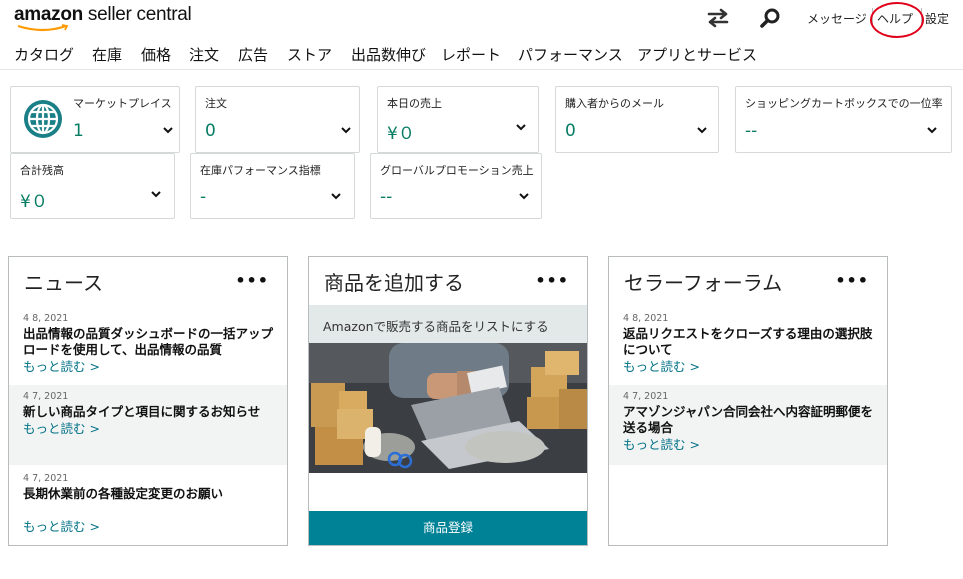  What do you see at coordinates (448, 324) in the screenshot?
I see `add-product-banner: Amazonで販売する商品をリストにする` at bounding box center [448, 324].